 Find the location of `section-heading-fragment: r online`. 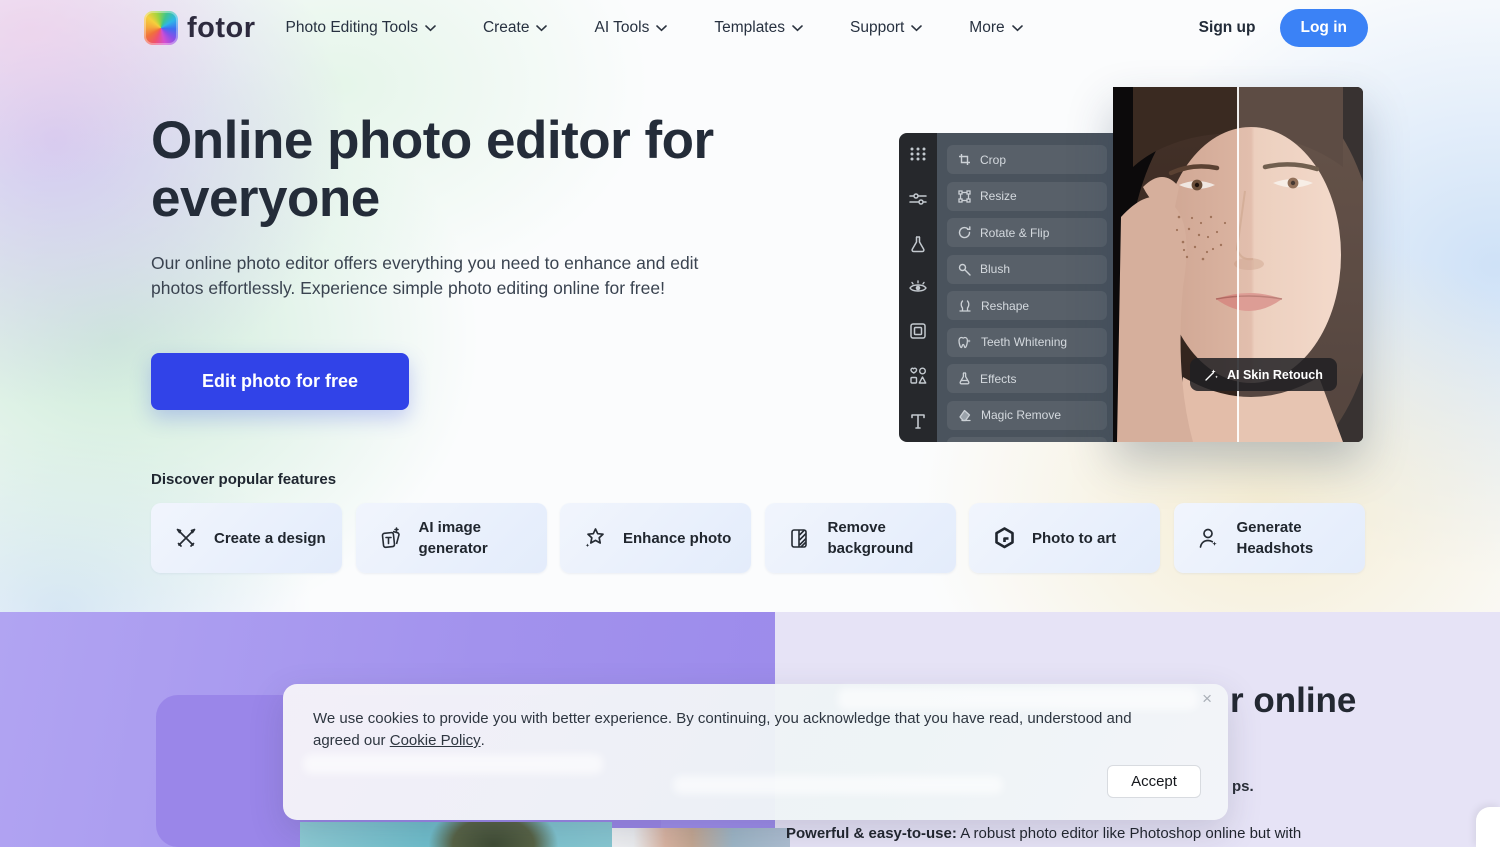

section-heading-fragment: r online is located at coordinates (1293, 700).